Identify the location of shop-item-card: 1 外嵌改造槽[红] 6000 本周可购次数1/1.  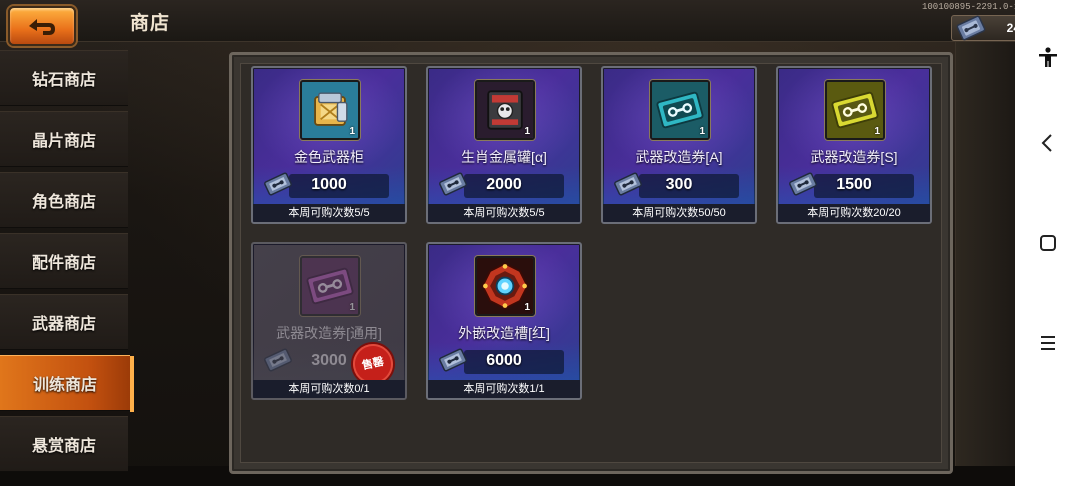
(504, 321).